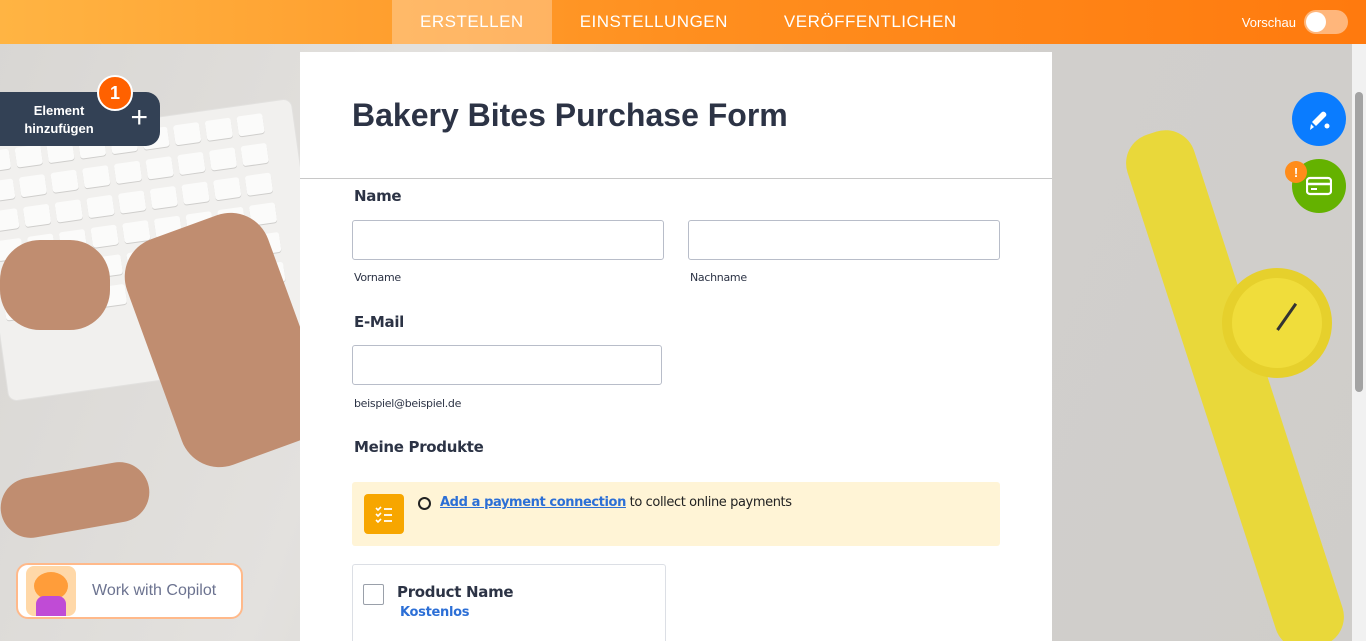 This screenshot has height=641, width=1366. Describe the element at coordinates (424, 503) in the screenshot. I see `radio-icon` at that location.